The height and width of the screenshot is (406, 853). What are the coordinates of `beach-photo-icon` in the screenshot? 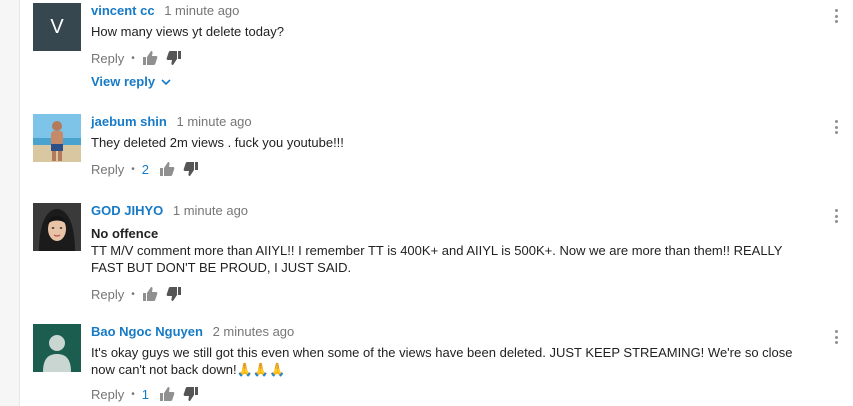 It's located at (57, 138).